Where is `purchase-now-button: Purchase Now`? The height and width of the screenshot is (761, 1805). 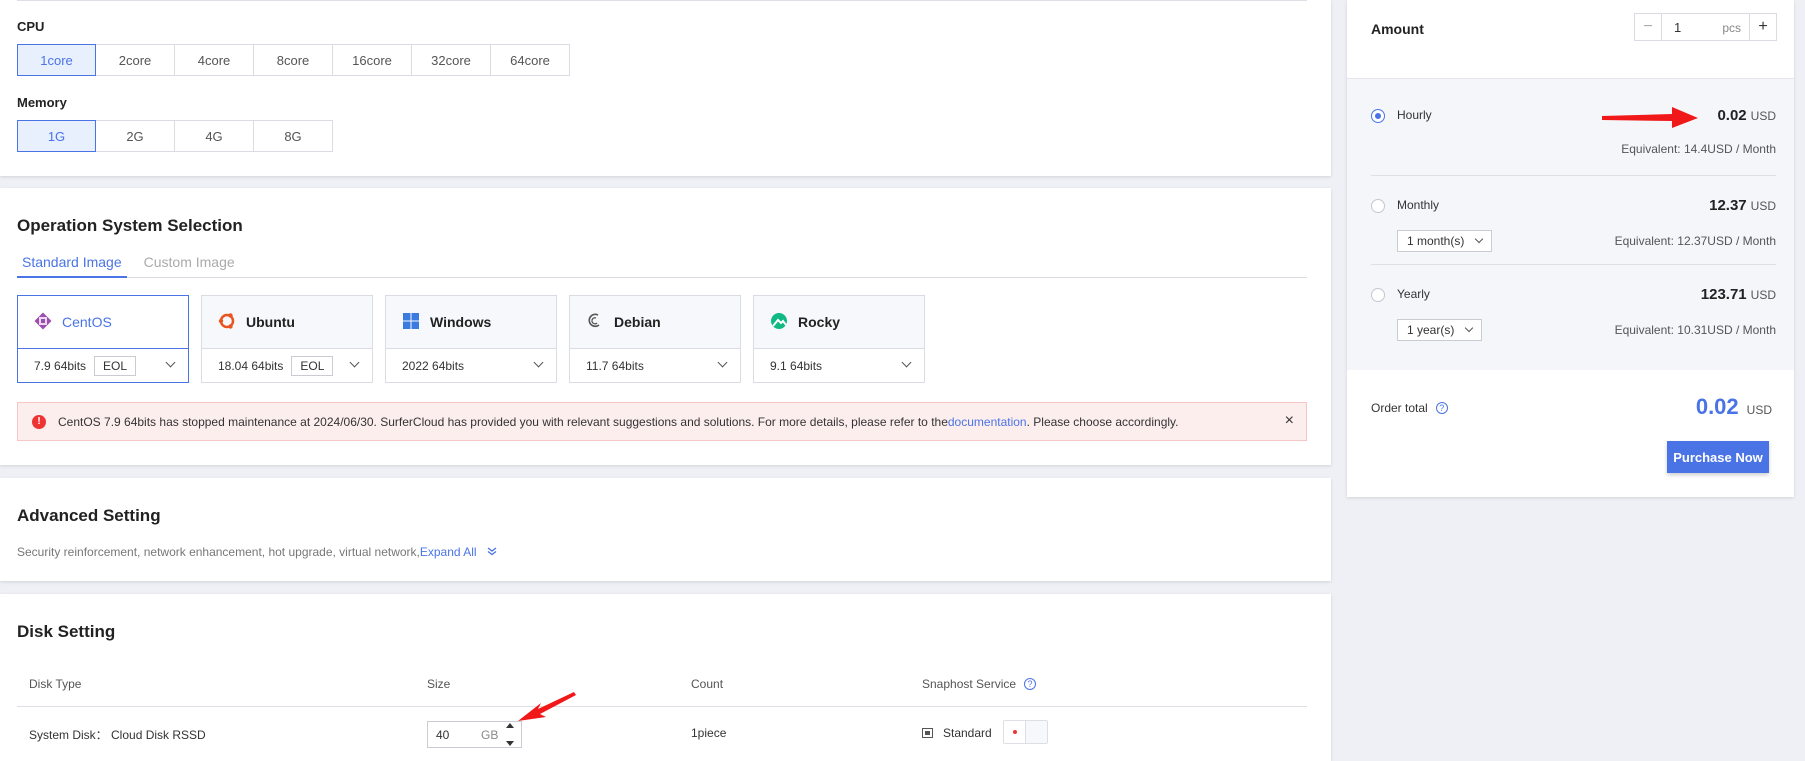 purchase-now-button: Purchase Now is located at coordinates (1718, 457).